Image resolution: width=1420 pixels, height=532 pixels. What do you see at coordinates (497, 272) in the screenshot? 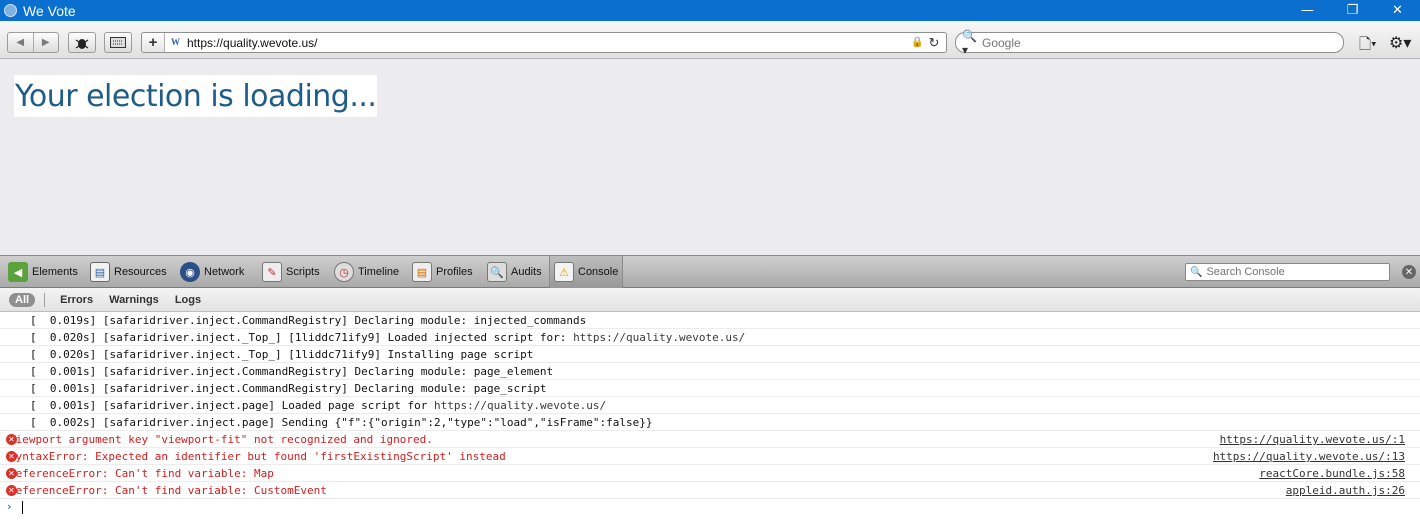
I see `audits-icon: 🔍` at bounding box center [497, 272].